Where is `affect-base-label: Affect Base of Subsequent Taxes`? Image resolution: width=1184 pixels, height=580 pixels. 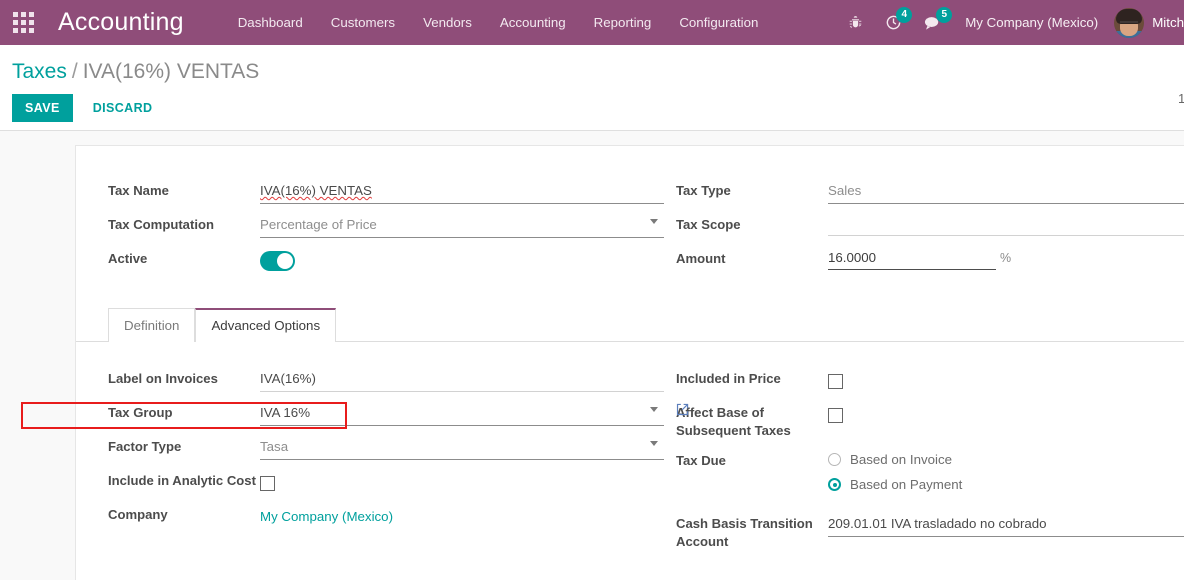 affect-base-label: Affect Base of Subsequent Taxes is located at coordinates (733, 421).